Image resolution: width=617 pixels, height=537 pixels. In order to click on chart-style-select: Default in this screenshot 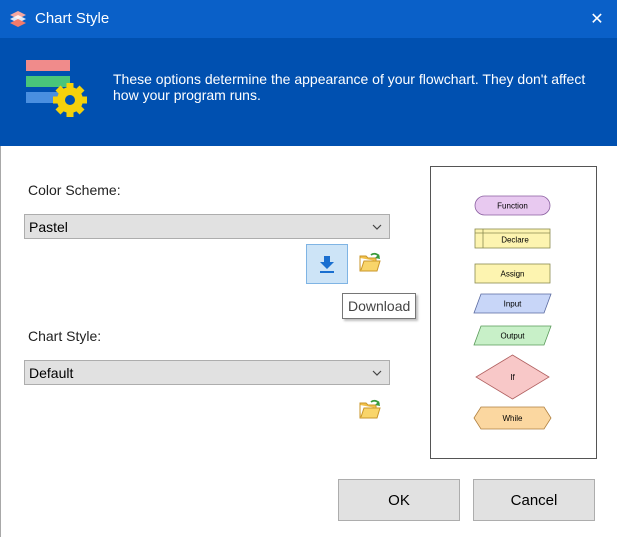, I will do `click(207, 372)`.